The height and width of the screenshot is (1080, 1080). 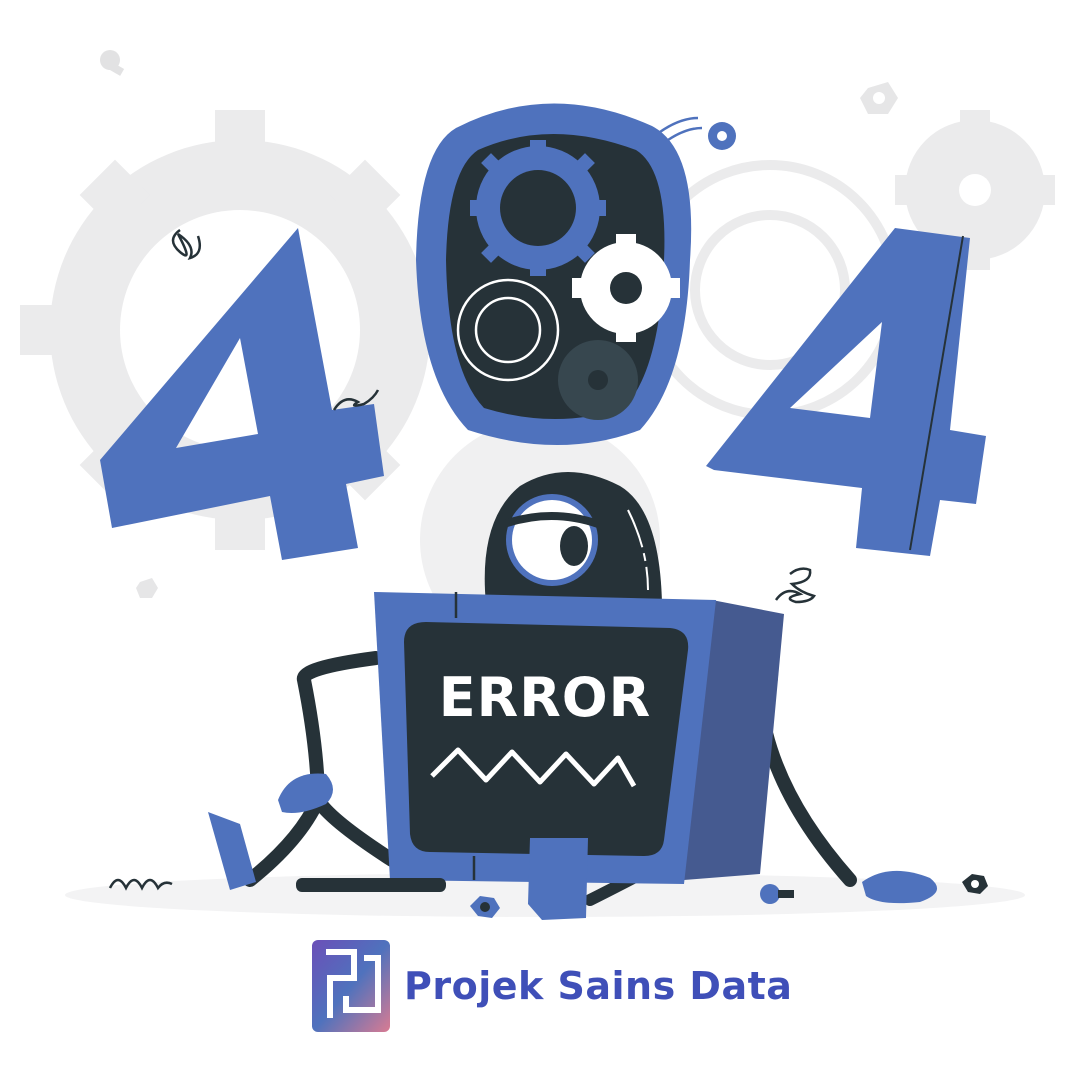 I want to click on monitor-screen, so click(x=546, y=739).